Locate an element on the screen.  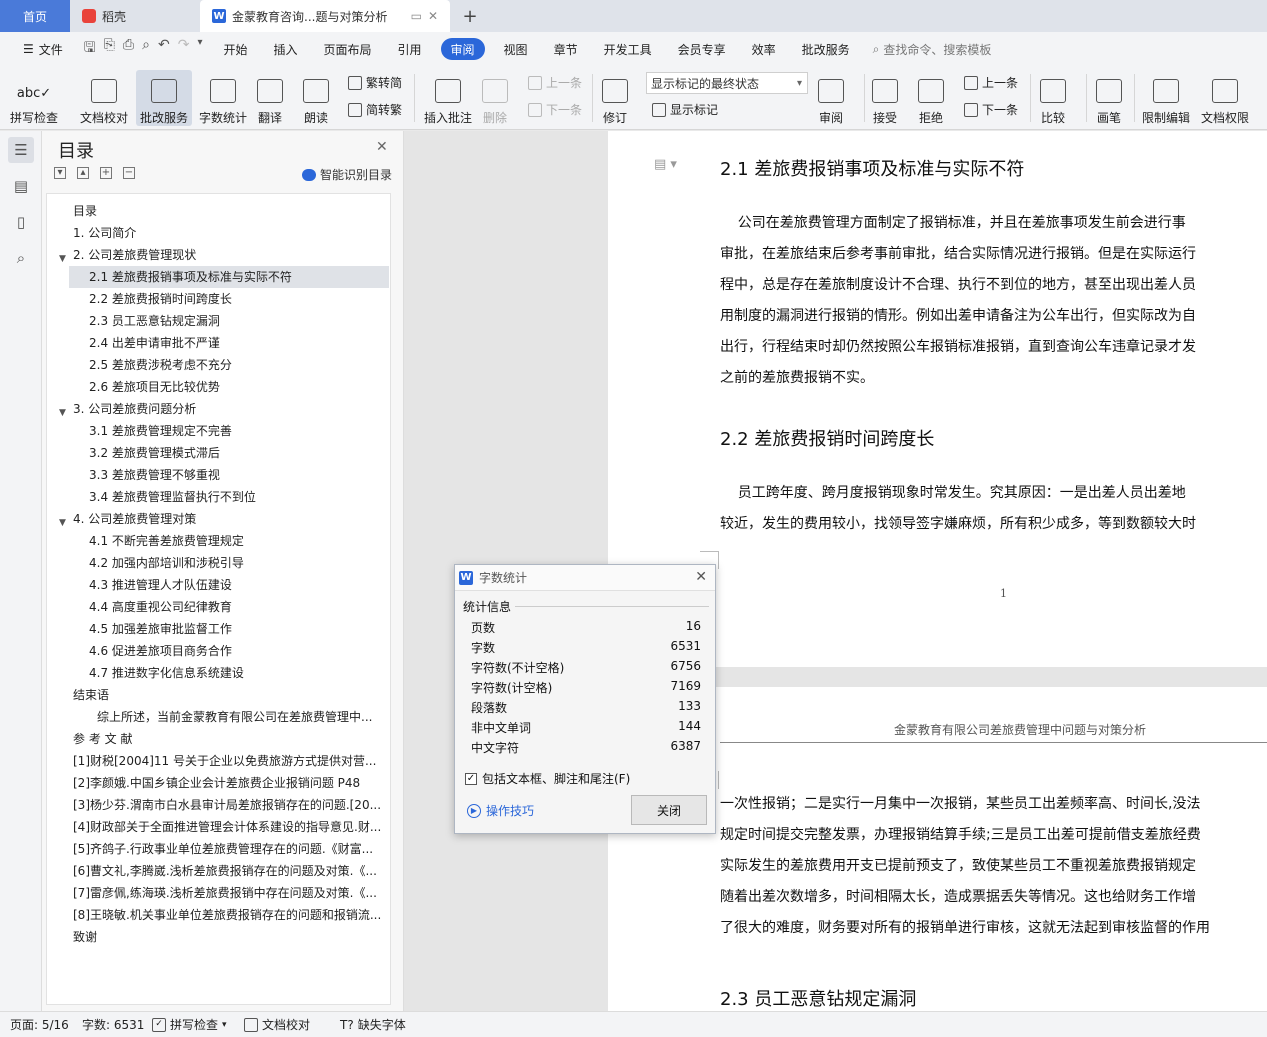
spell-check-status: ✓ 拼写检查 ▾ is located at coordinates (189, 1024).